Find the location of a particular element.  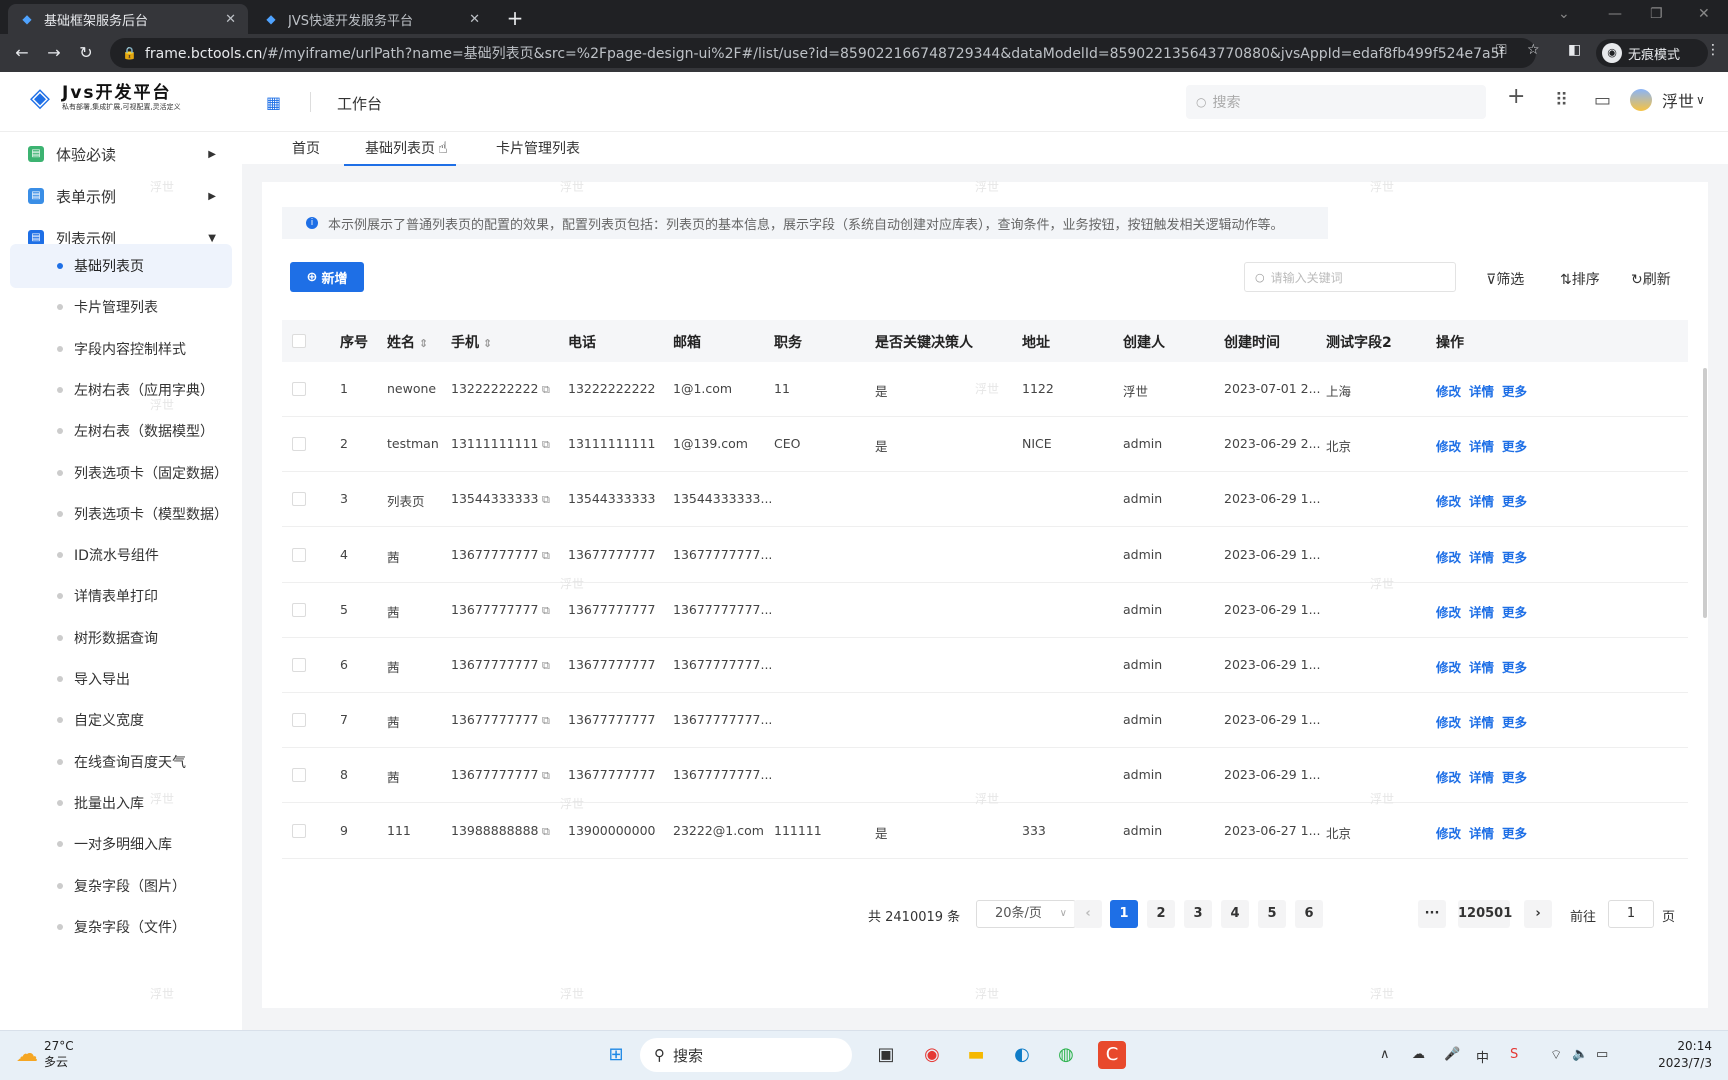

sidebar-item: 字段内容控制样式 is located at coordinates (121, 349).